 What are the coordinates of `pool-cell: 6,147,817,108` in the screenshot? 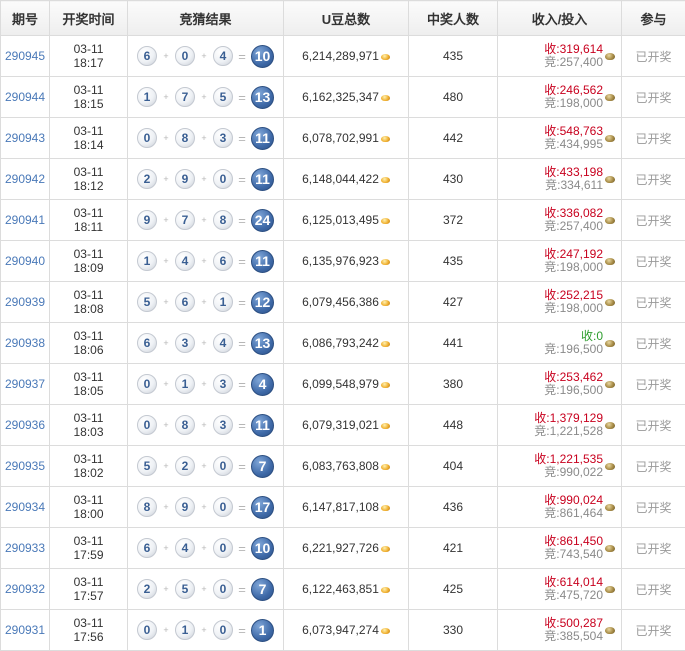 It's located at (346, 507).